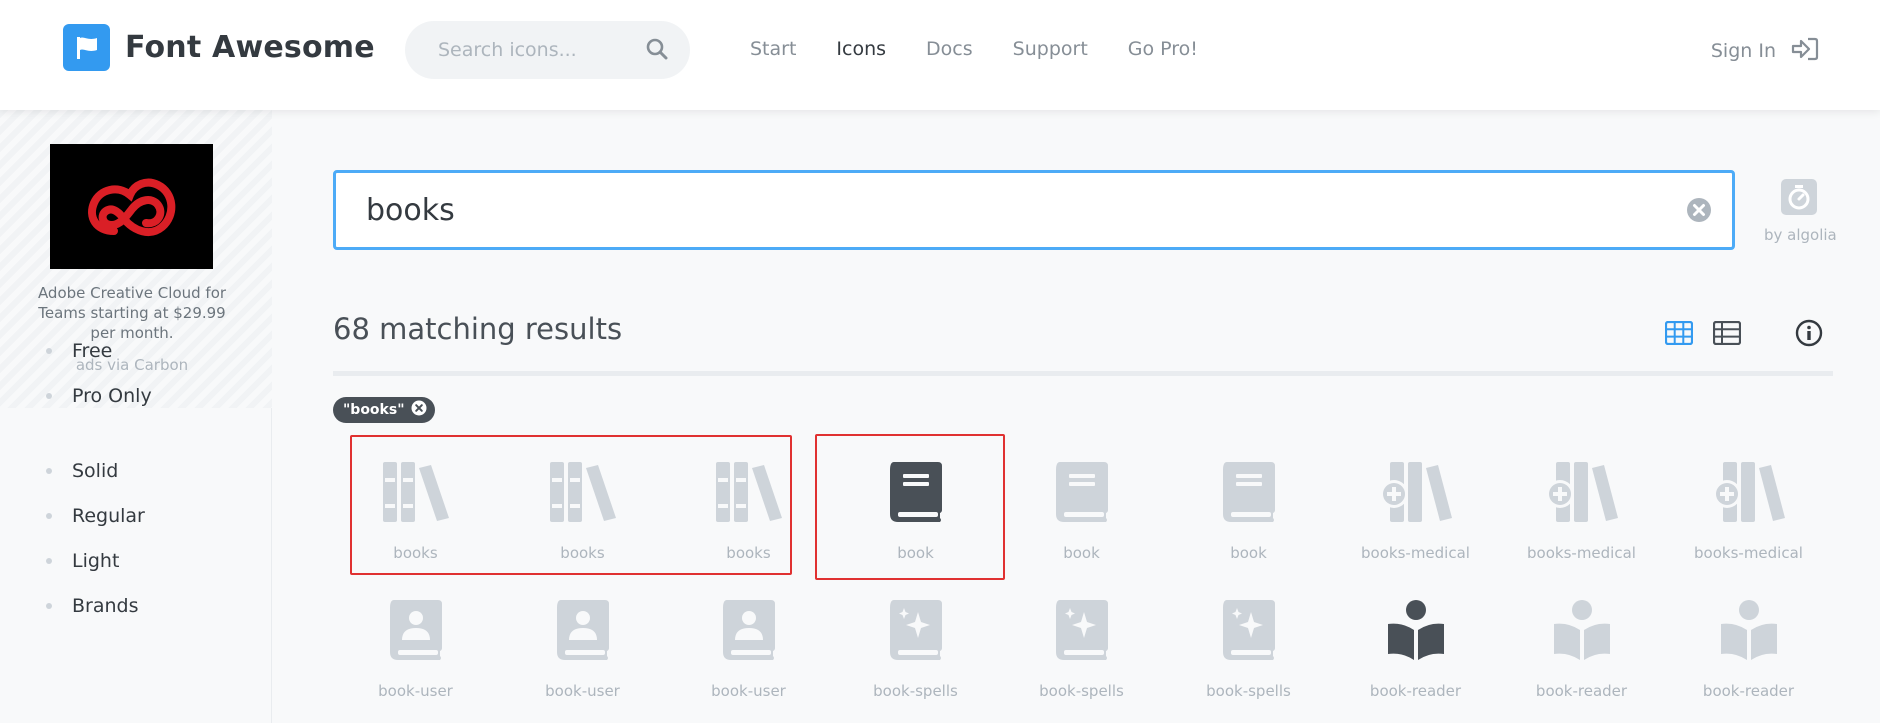 Image resolution: width=1880 pixels, height=723 pixels. I want to click on nav-docs: Docs, so click(949, 49).